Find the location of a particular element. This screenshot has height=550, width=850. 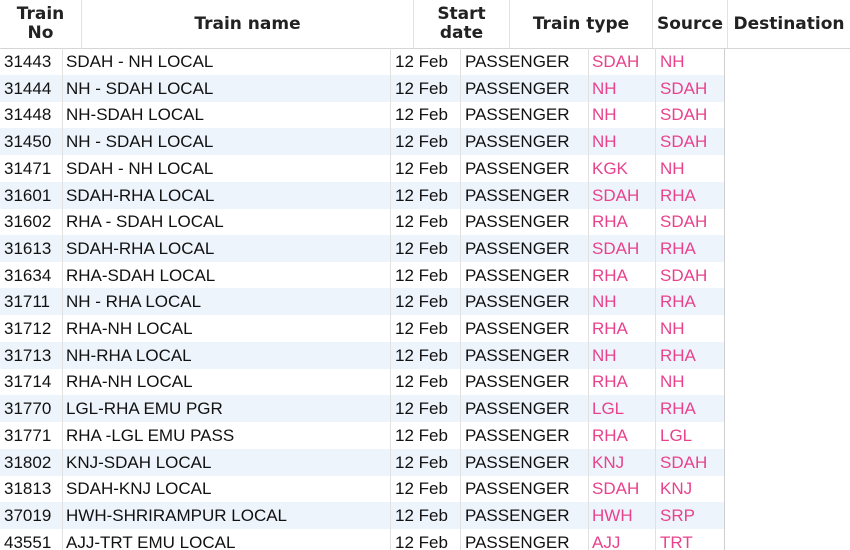

header-train-name: Train name is located at coordinates (248, 24).